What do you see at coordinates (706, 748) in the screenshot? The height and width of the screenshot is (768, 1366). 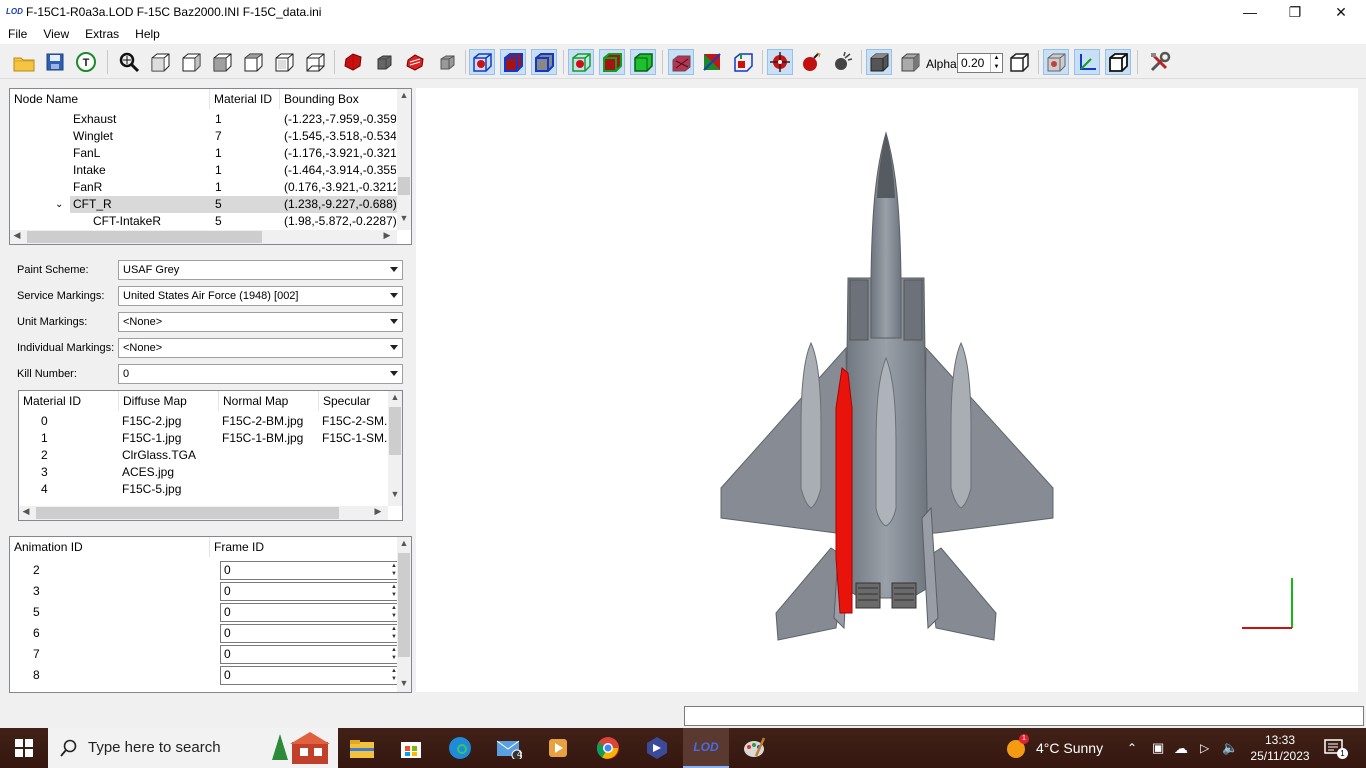 I see `lod-viewer-taskbar-icon: LOD` at bounding box center [706, 748].